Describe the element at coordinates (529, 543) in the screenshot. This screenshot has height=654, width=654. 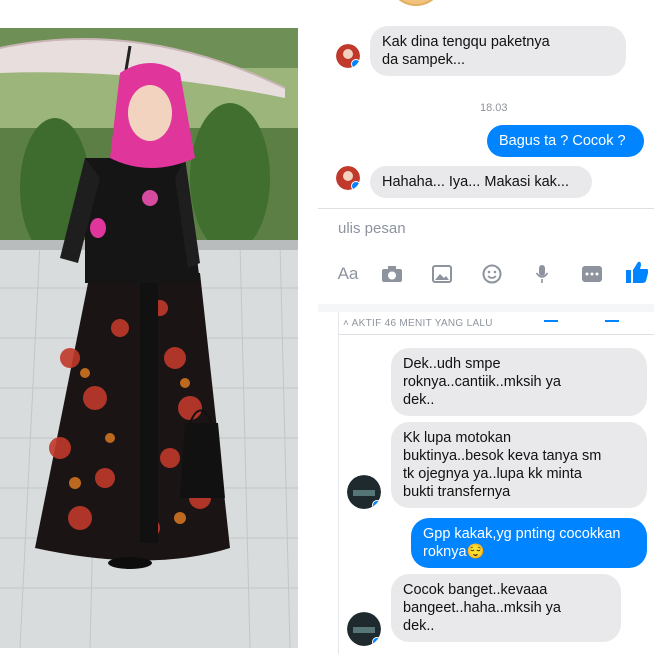
I see `outgoing-message: Gpp kakak,yg pnting cocokkan roknya😌` at that location.